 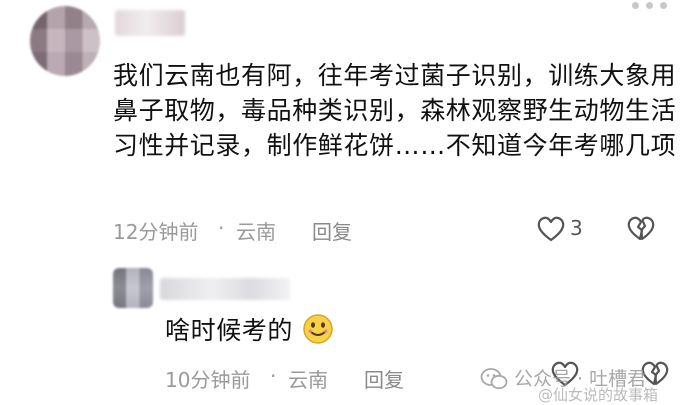 What do you see at coordinates (156, 232) in the screenshot?
I see `comment-time: 12分钟前` at bounding box center [156, 232].